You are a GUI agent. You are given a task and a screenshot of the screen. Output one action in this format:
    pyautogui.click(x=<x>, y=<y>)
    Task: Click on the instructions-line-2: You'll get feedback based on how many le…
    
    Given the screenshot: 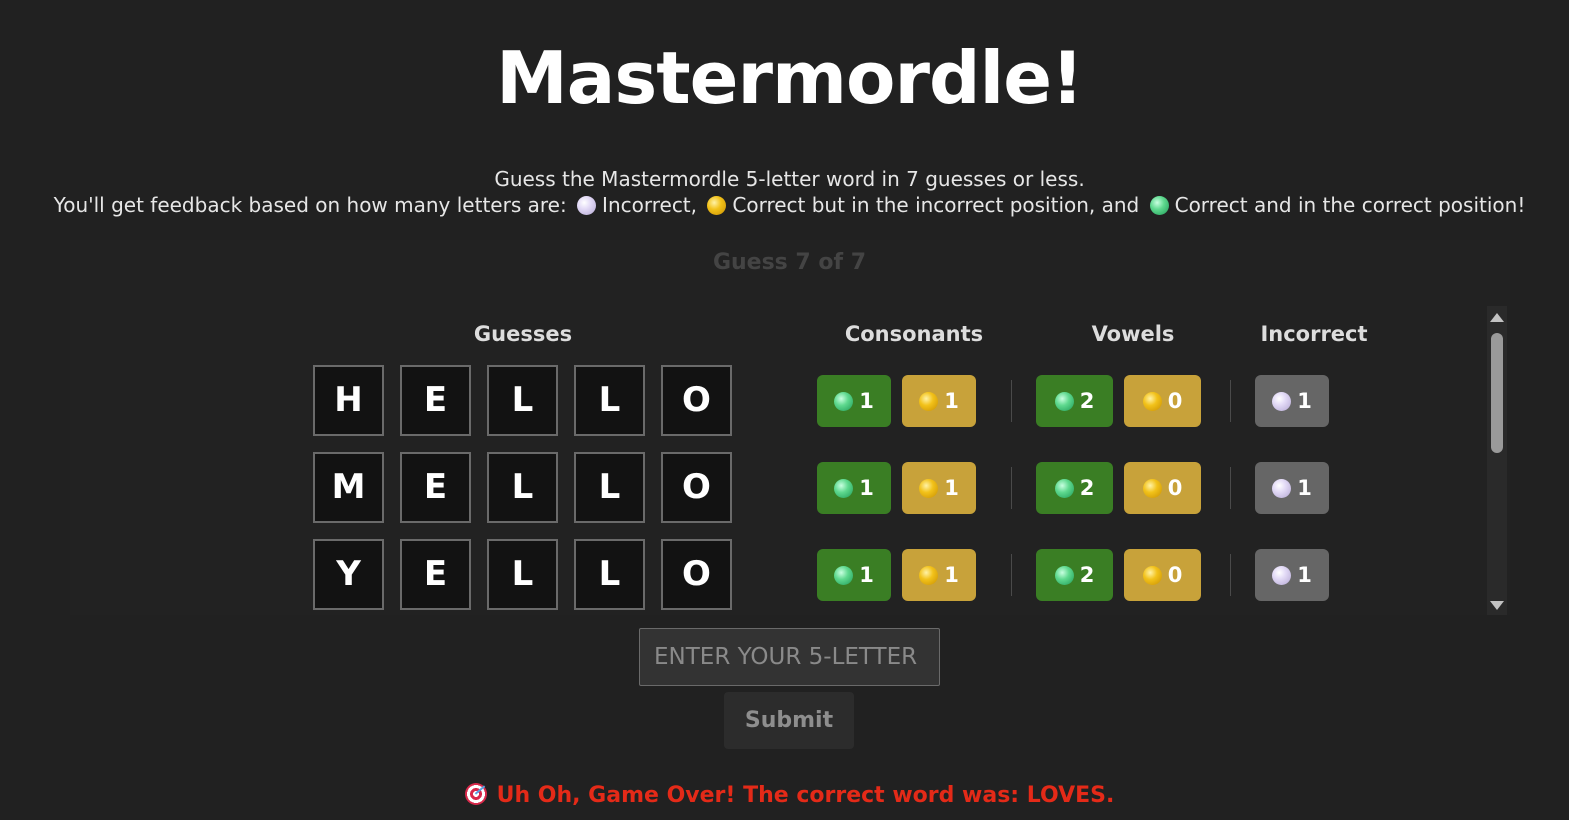 What is the action you would take?
    pyautogui.click(x=784, y=205)
    